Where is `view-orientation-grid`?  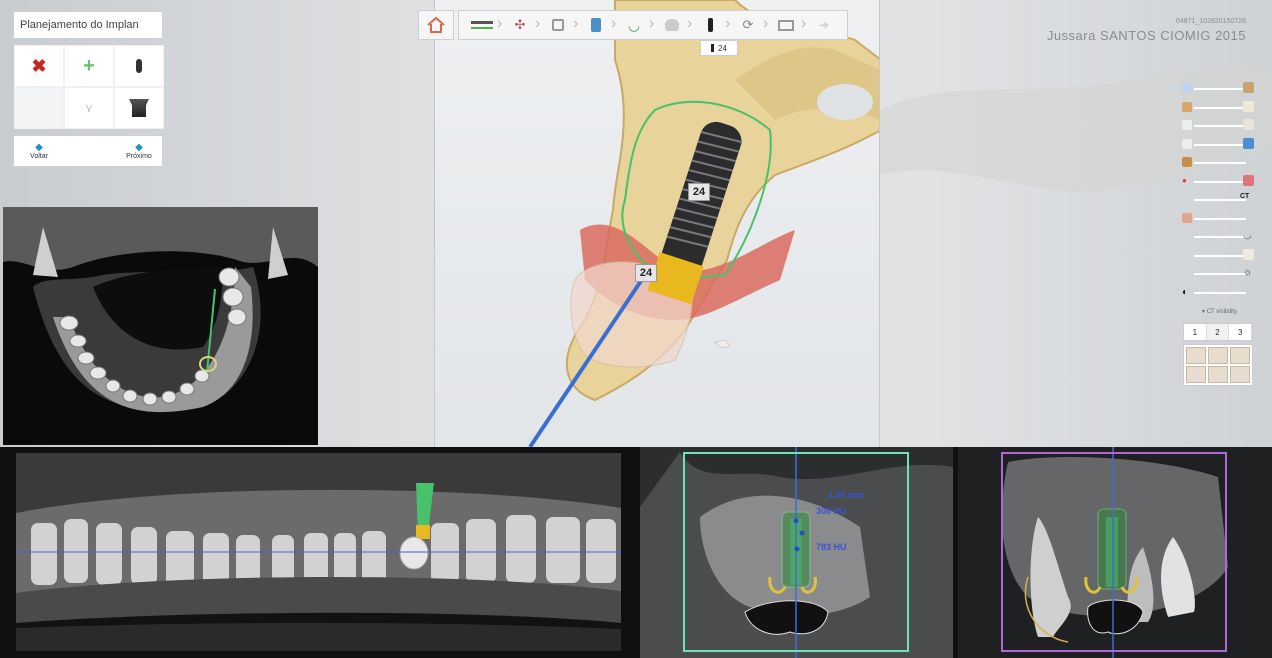 view-orientation-grid is located at coordinates (1218, 365).